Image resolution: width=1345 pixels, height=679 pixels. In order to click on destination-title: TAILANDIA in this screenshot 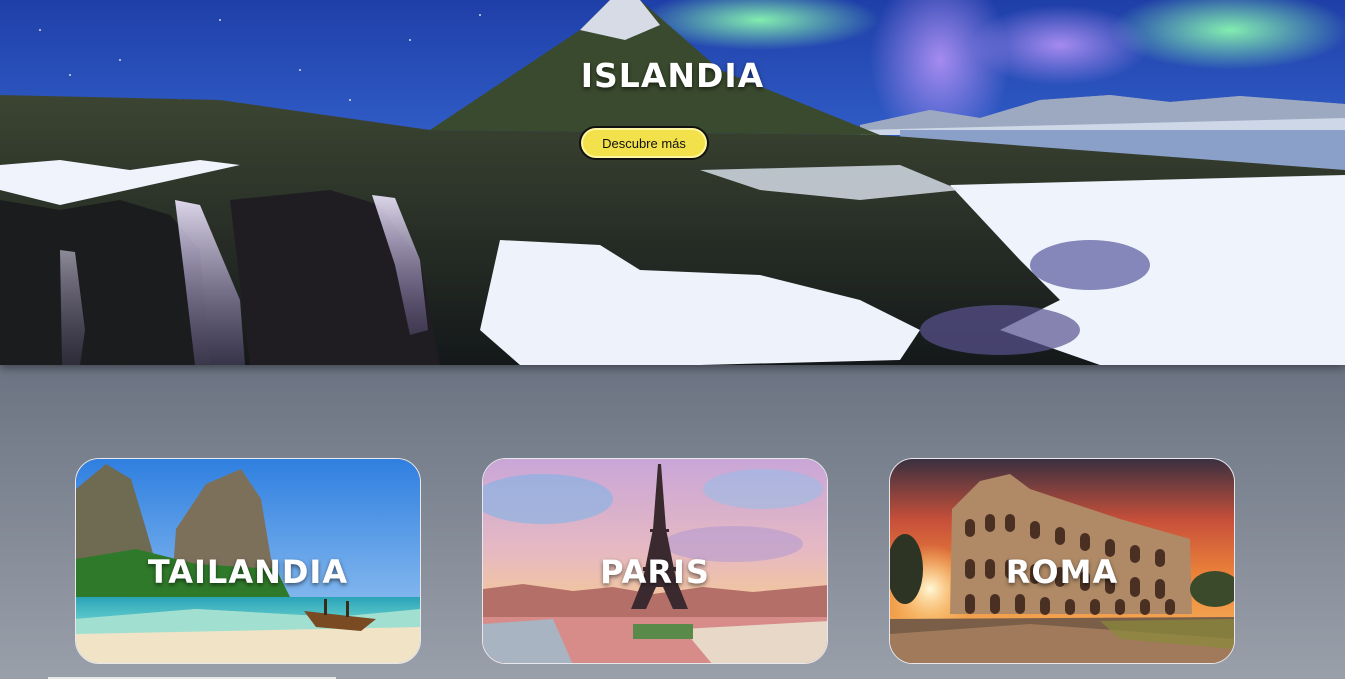, I will do `click(248, 572)`.